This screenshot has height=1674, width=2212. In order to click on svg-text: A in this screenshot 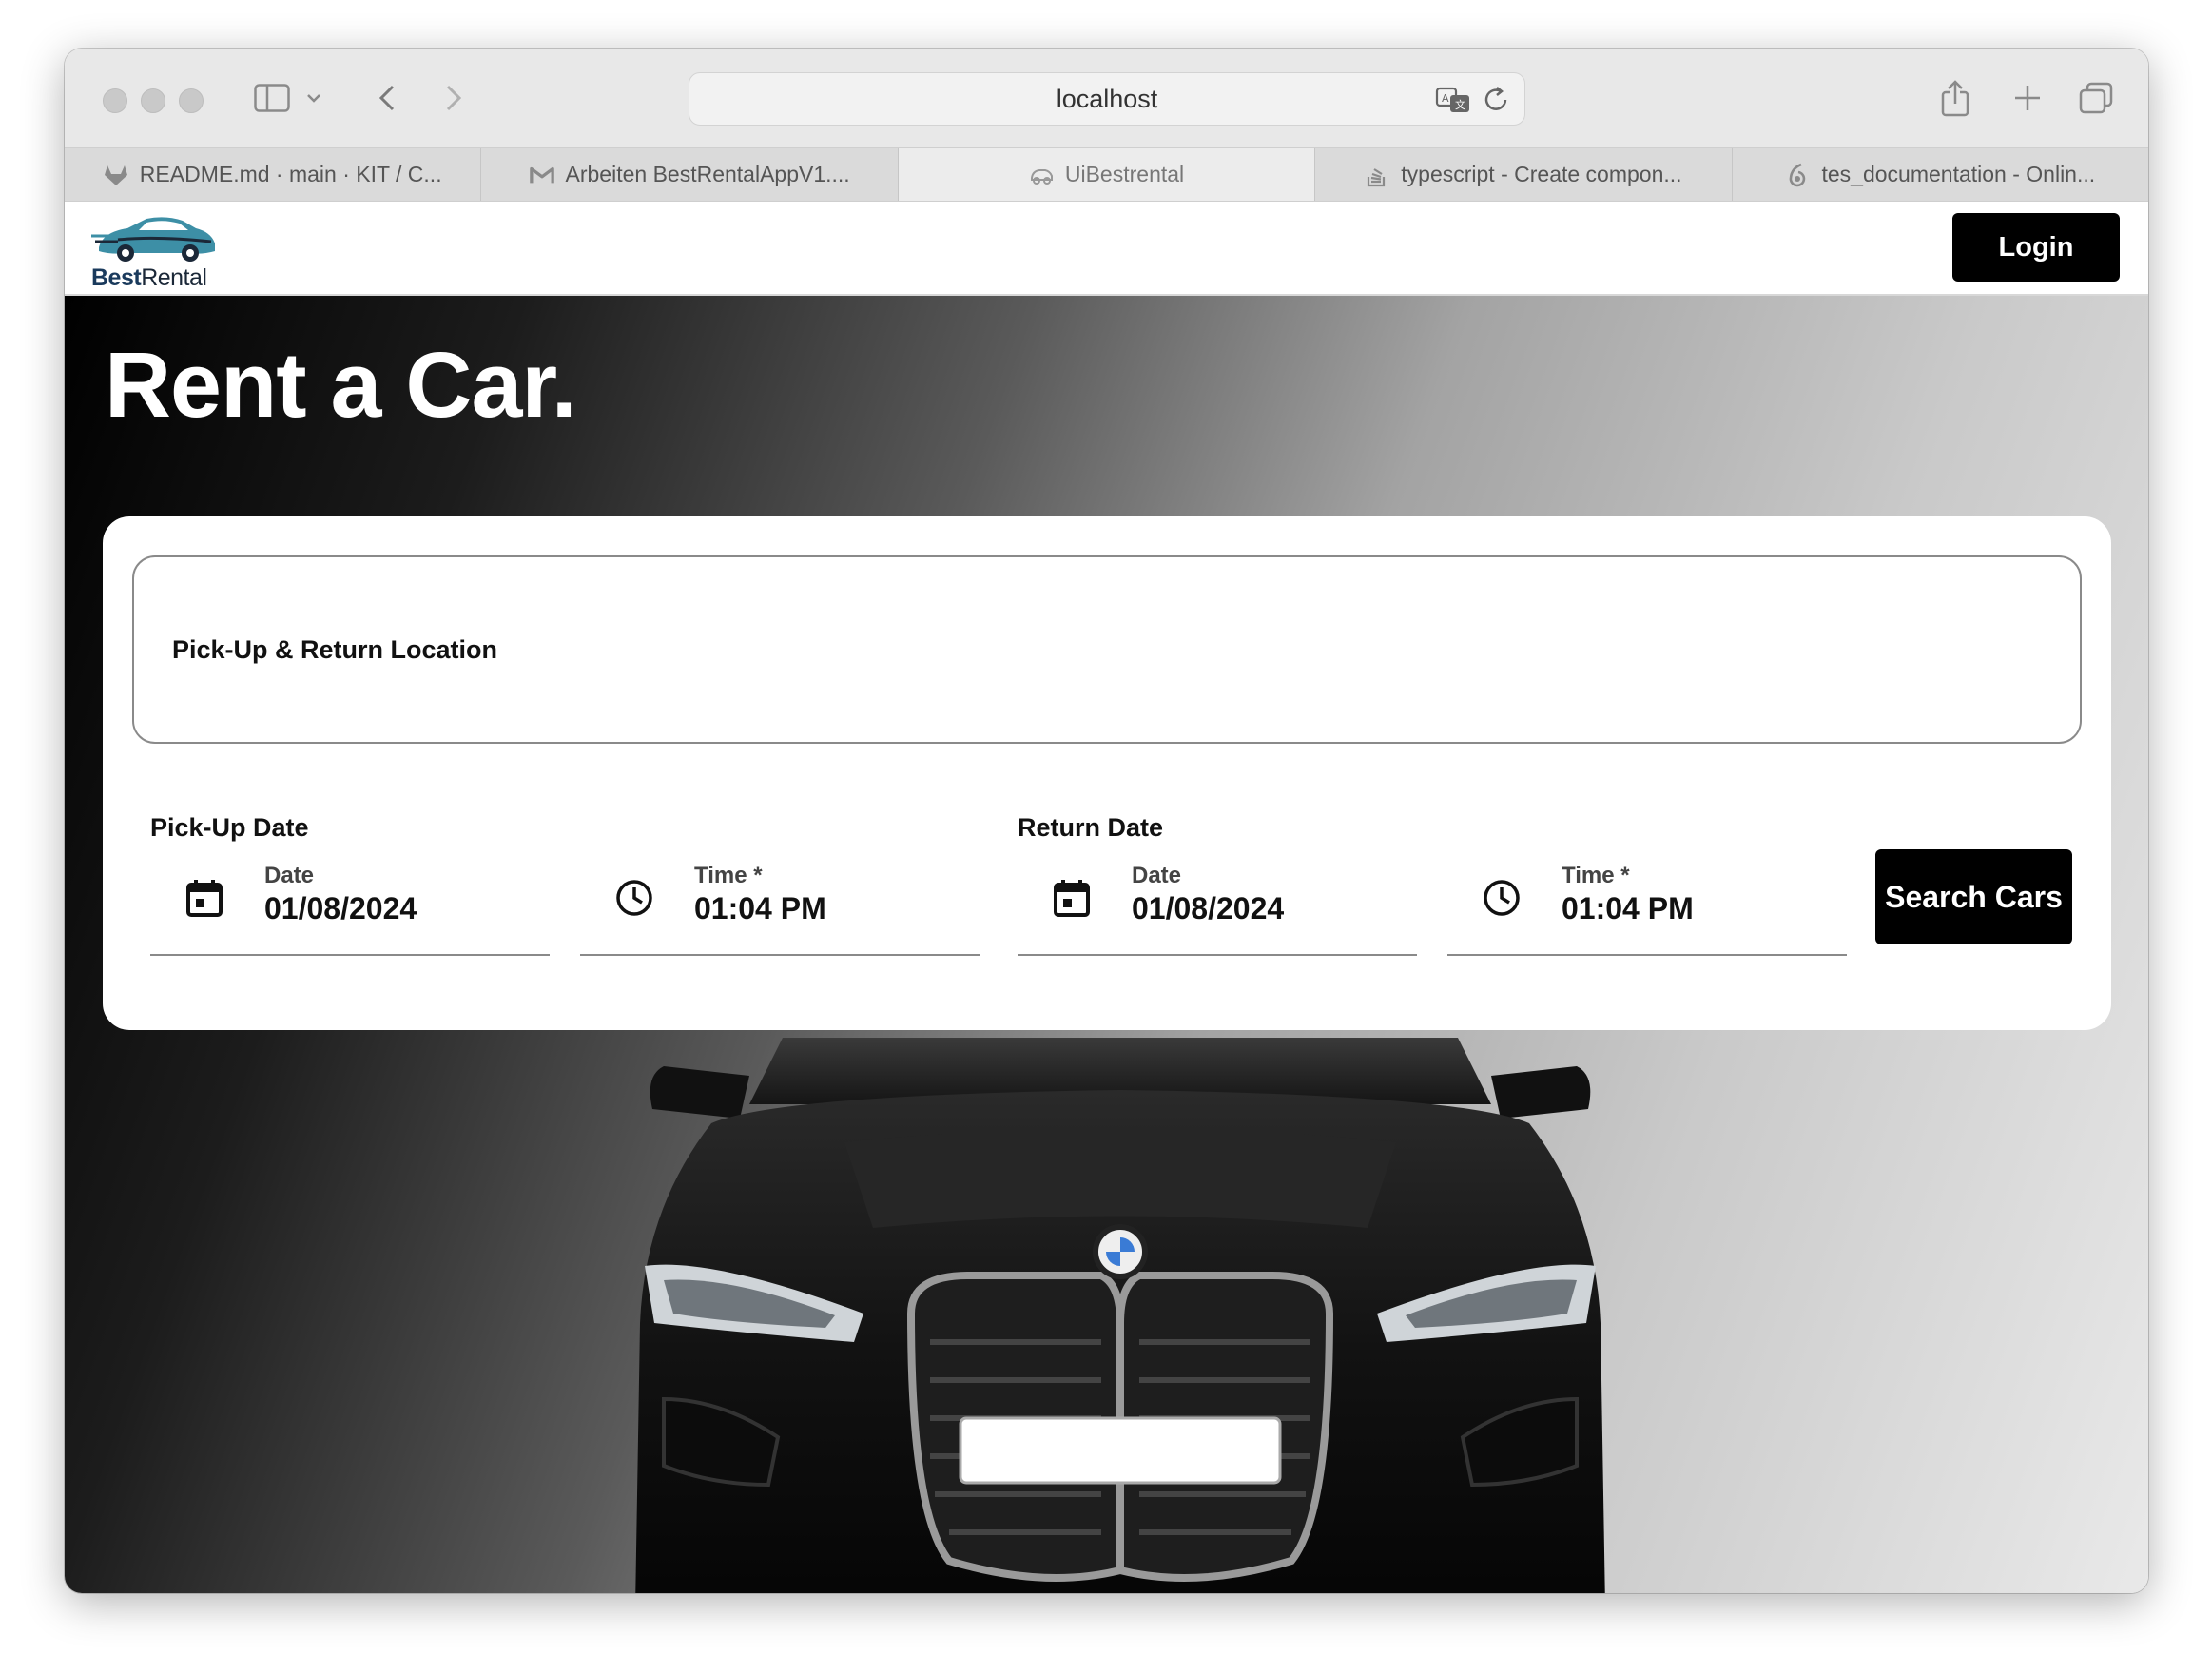, I will do `click(1445, 98)`.